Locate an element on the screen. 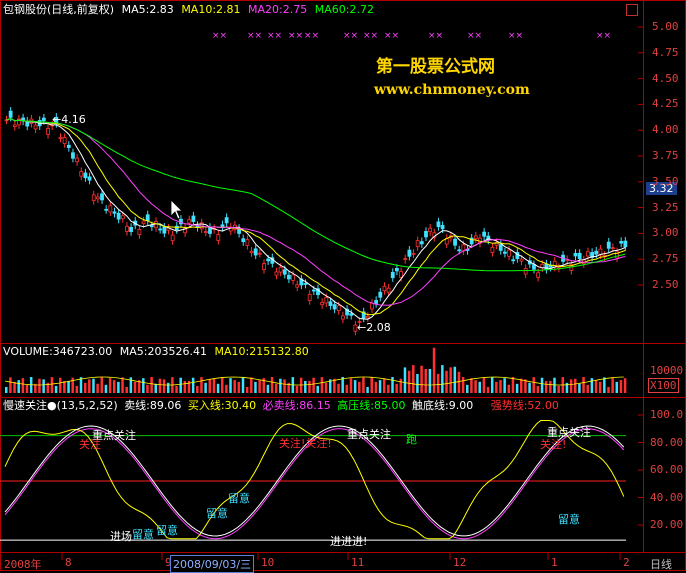  bottom-line-readout: 触底线:9.00 is located at coordinates (443, 405).